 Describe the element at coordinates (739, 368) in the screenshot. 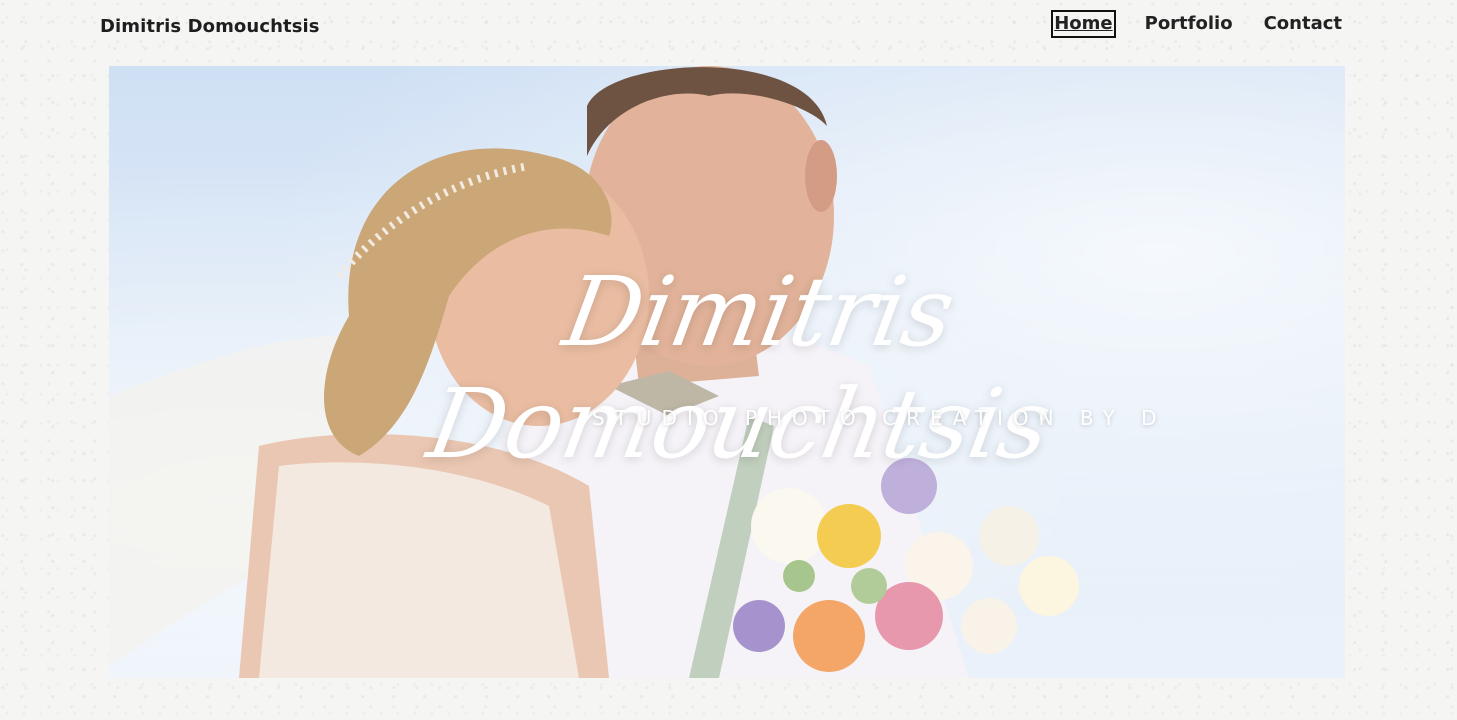

I see `hero-script-title: Dimitris Domouchtsis` at that location.